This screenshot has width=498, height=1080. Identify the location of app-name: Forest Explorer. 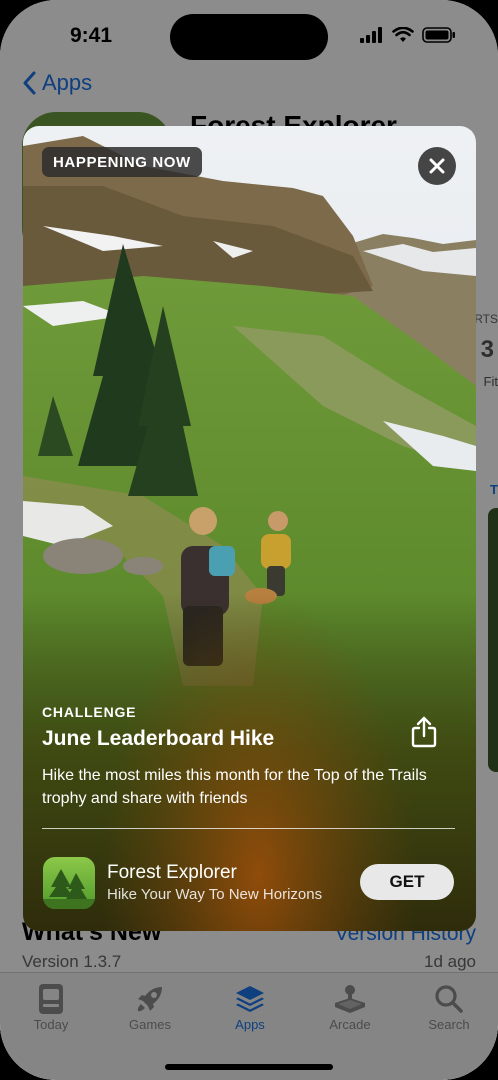
(172, 872).